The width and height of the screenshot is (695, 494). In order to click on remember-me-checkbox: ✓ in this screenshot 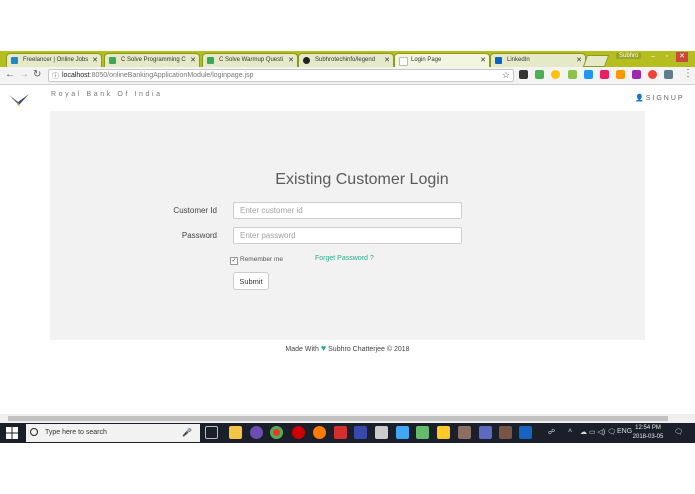, I will do `click(234, 261)`.